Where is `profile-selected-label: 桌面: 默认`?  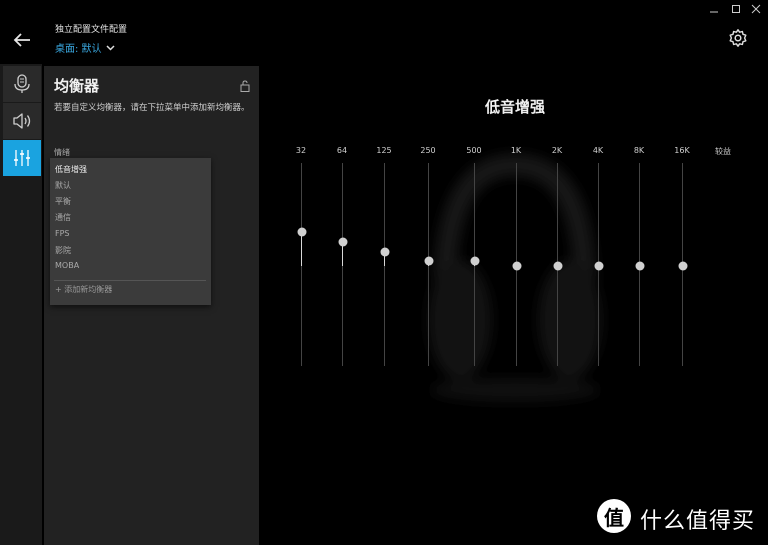 profile-selected-label: 桌面: 默认 is located at coordinates (78, 49).